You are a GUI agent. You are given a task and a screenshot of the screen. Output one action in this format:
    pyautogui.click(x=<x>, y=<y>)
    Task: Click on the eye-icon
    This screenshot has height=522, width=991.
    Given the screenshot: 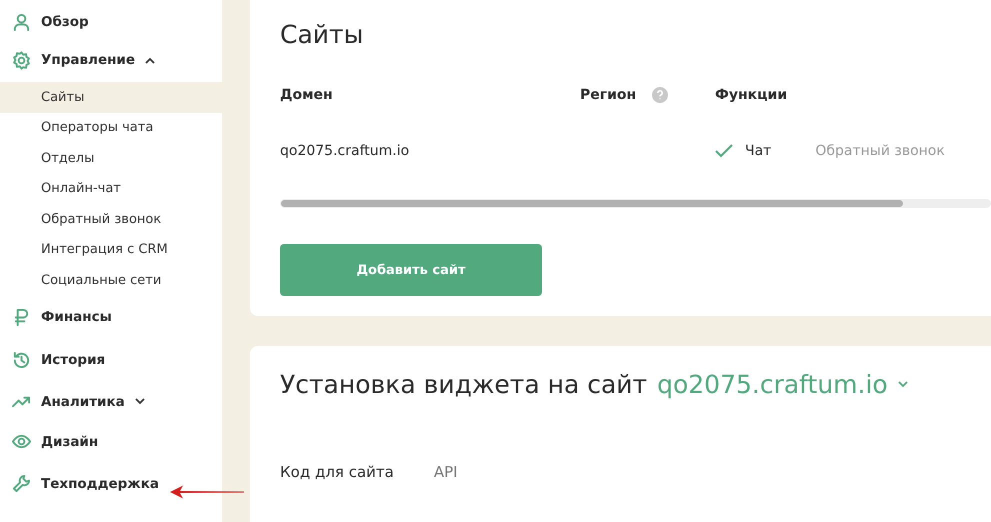 What is the action you would take?
    pyautogui.click(x=21, y=441)
    